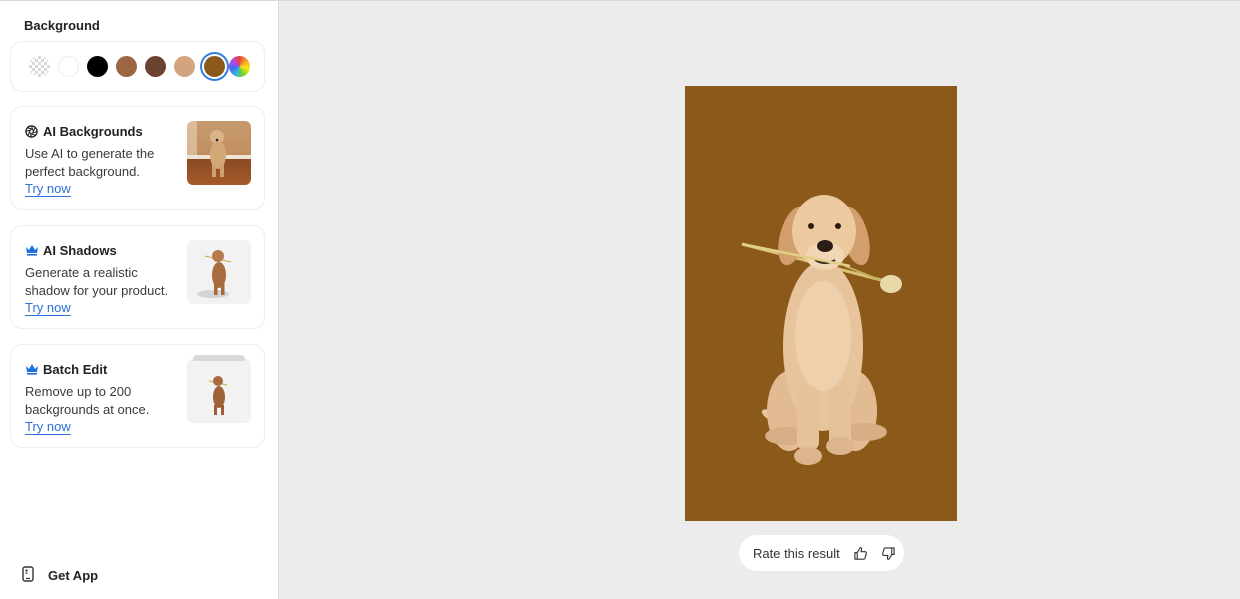  Describe the element at coordinates (93, 131) in the screenshot. I see `card-title-text: AI Backgrounds` at that location.